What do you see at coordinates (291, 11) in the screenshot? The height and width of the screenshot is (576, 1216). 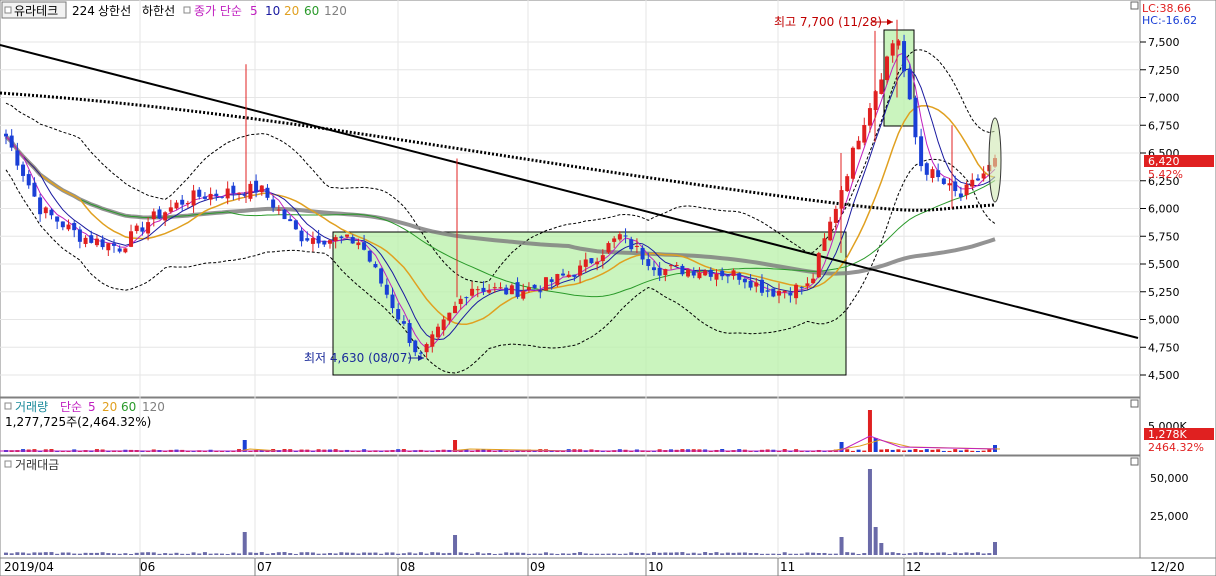 I see `ma20-label: 20` at bounding box center [291, 11].